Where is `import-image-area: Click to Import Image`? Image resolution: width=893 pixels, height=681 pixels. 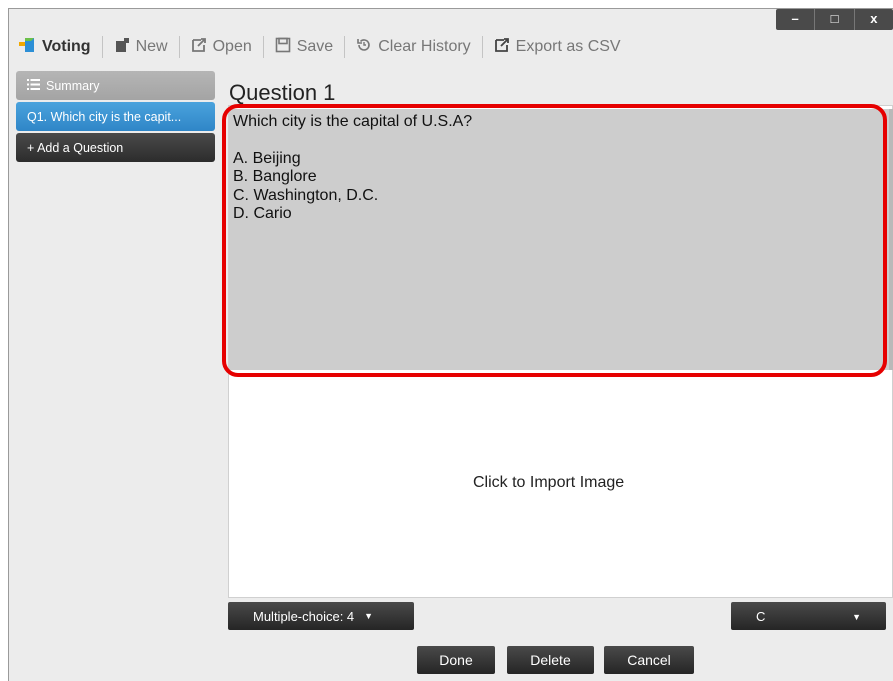
import-image-area: Click to Import Image is located at coordinates (548, 483).